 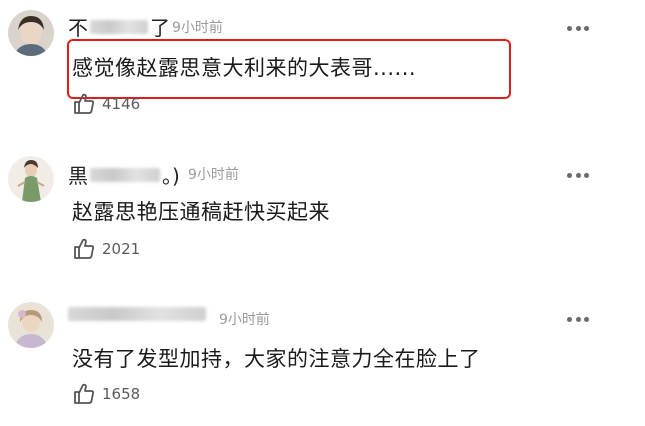 I want to click on username-suffix: 。), so click(x=171, y=176).